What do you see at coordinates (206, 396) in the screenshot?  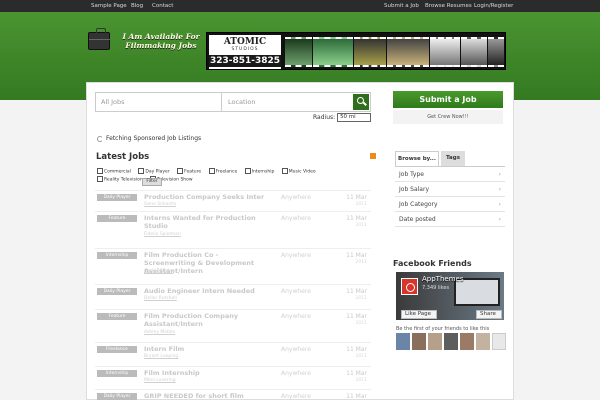 I see `job-title: GRIP NEEDED for short film` at bounding box center [206, 396].